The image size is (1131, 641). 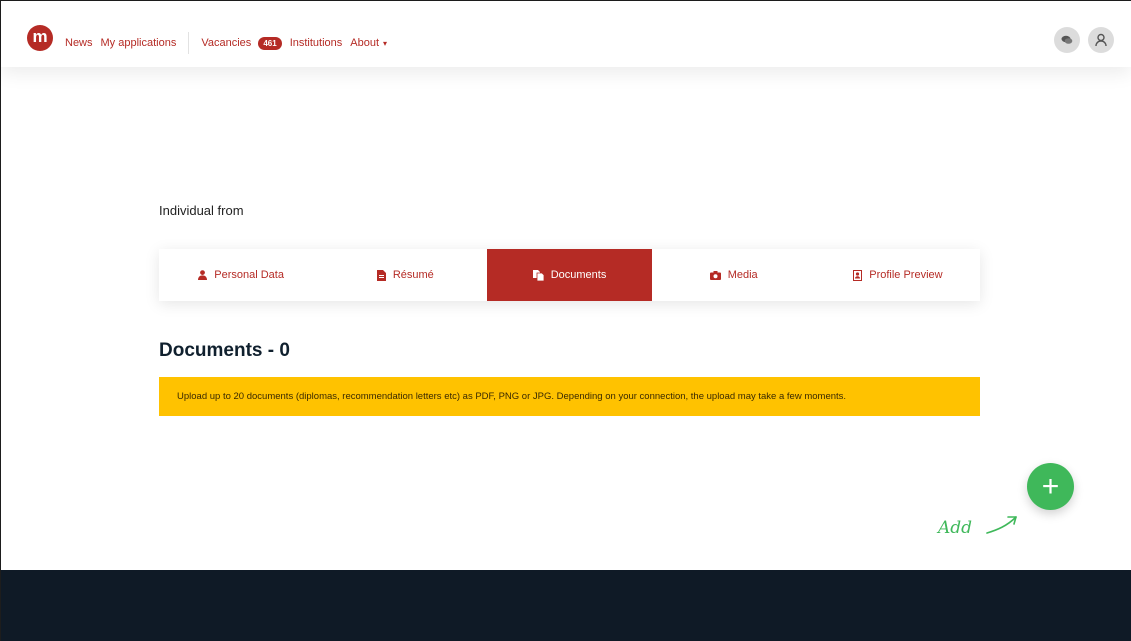 I want to click on add-document-button: +, so click(x=1050, y=486).